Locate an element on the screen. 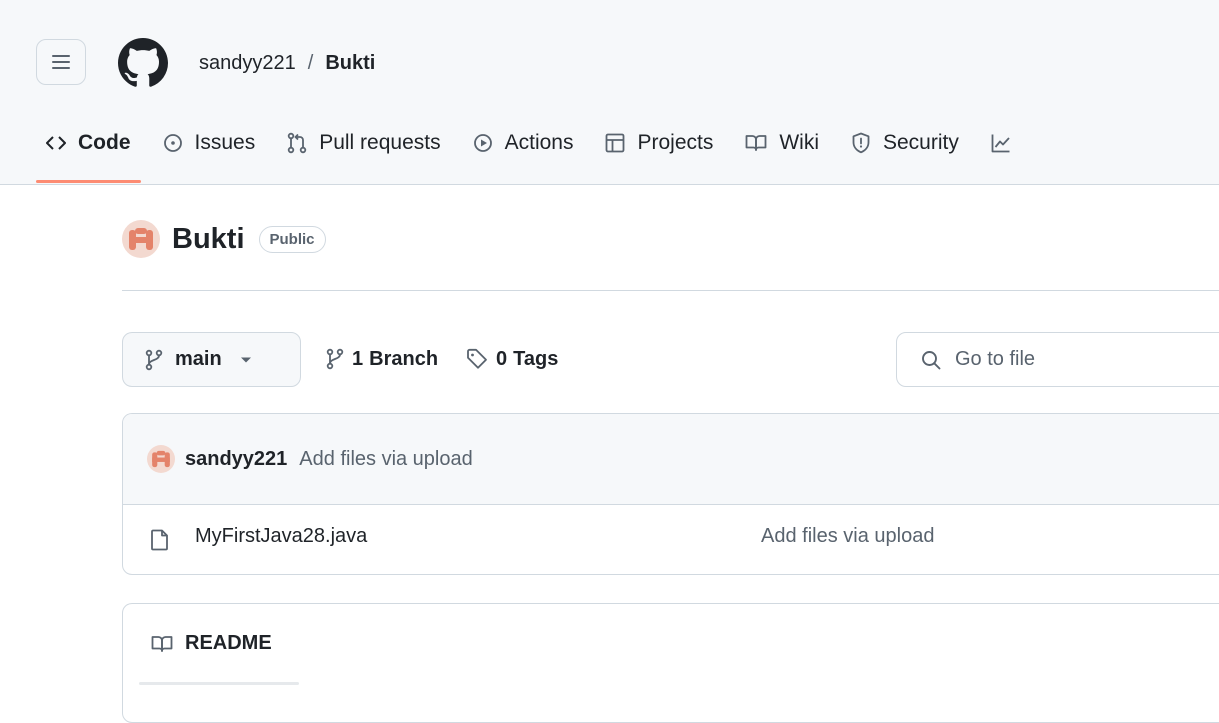  repo-title: Bukti Public is located at coordinates (224, 239).